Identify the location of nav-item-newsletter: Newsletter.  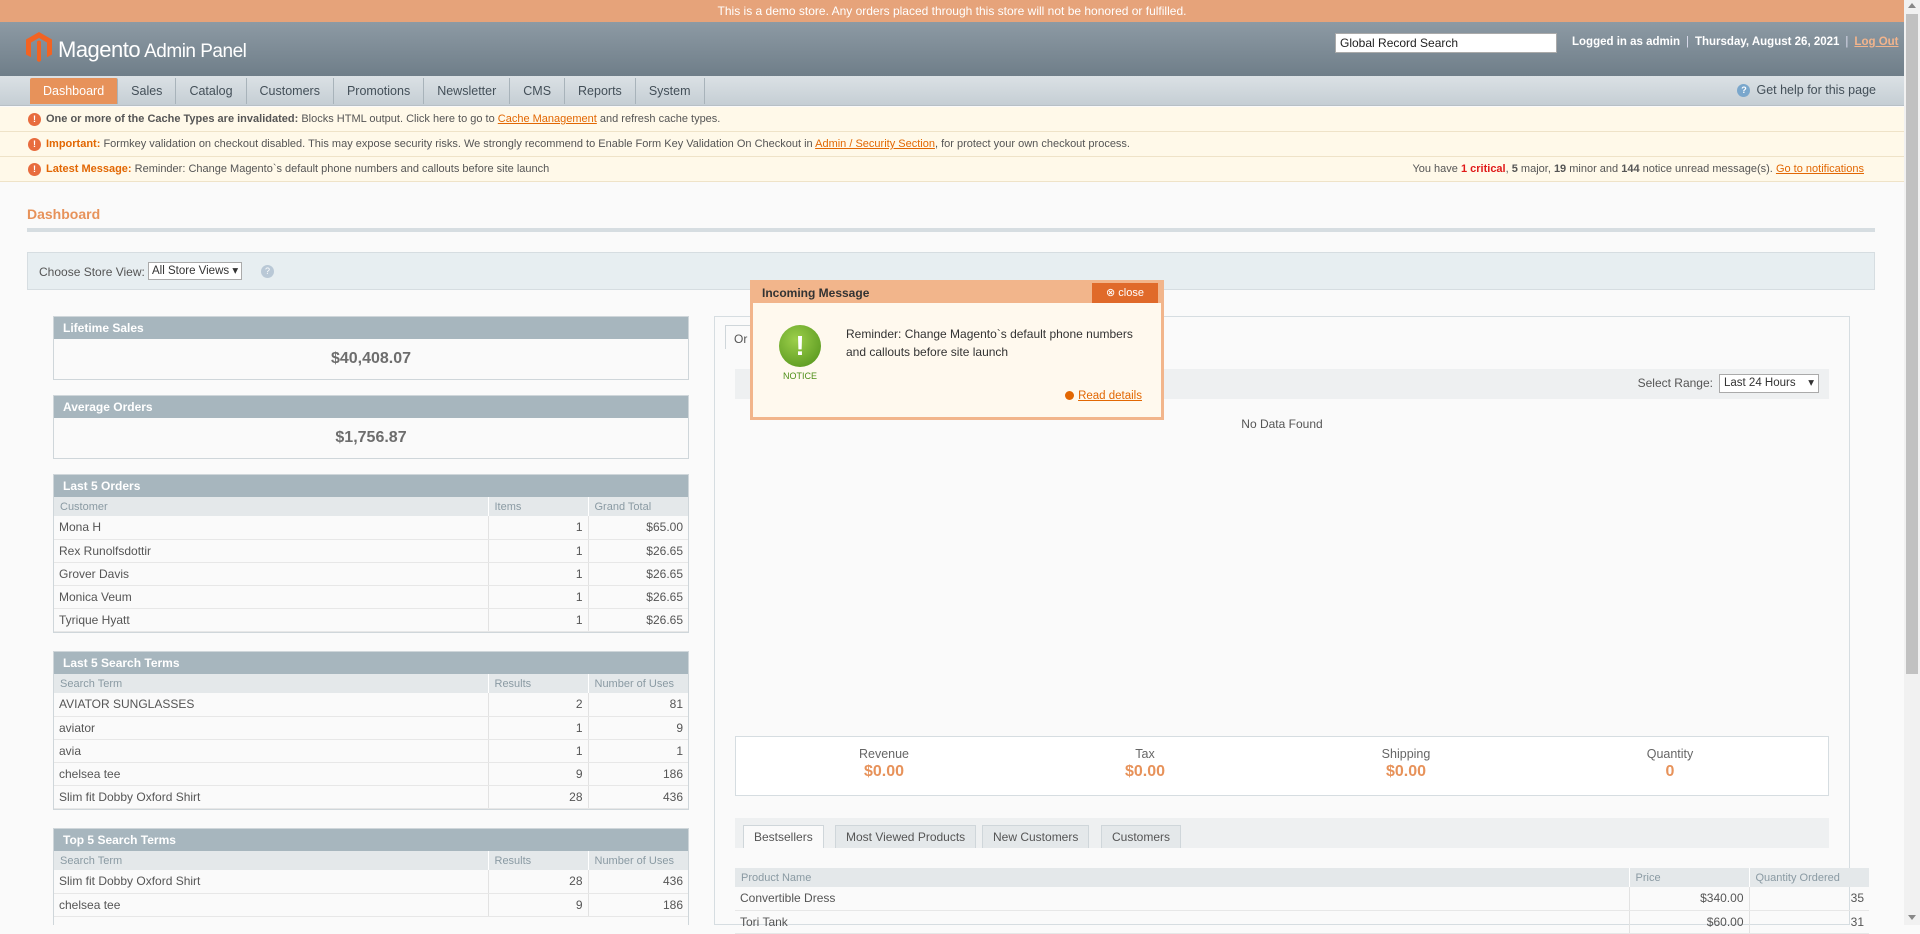
(467, 91).